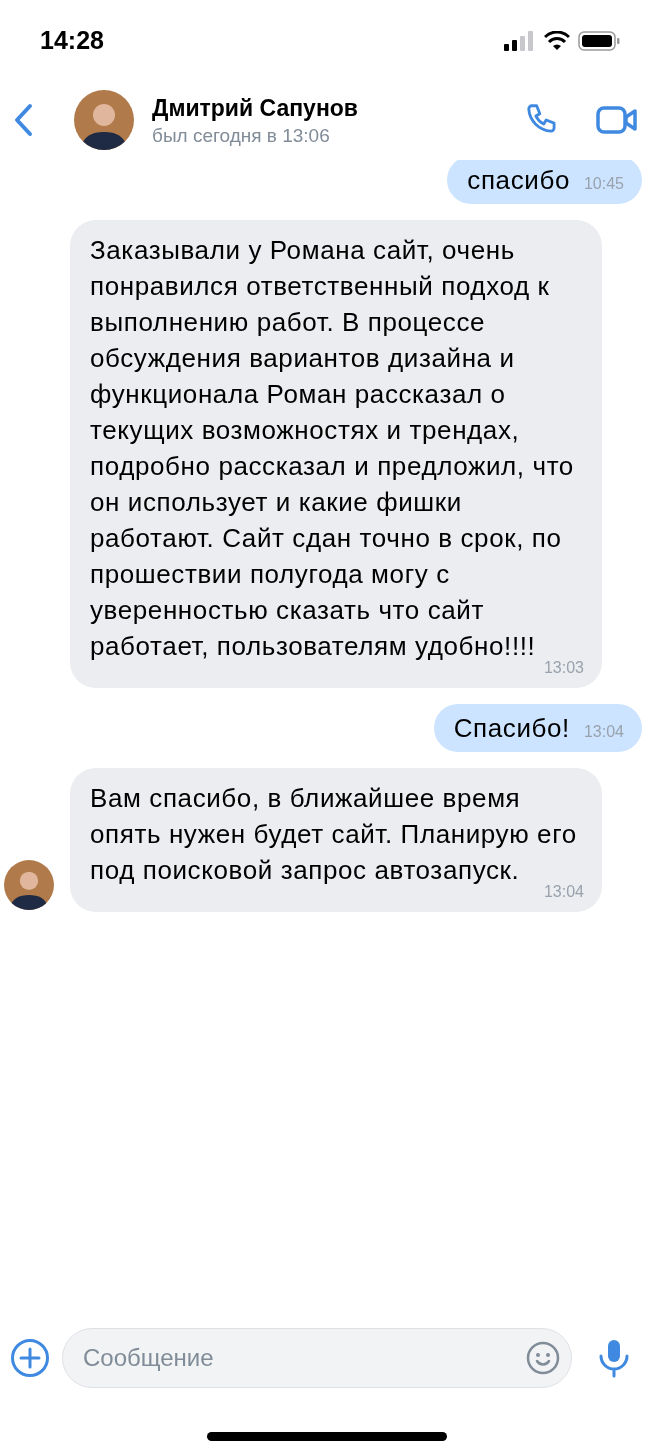  I want to click on video-call-icon, so click(617, 120).